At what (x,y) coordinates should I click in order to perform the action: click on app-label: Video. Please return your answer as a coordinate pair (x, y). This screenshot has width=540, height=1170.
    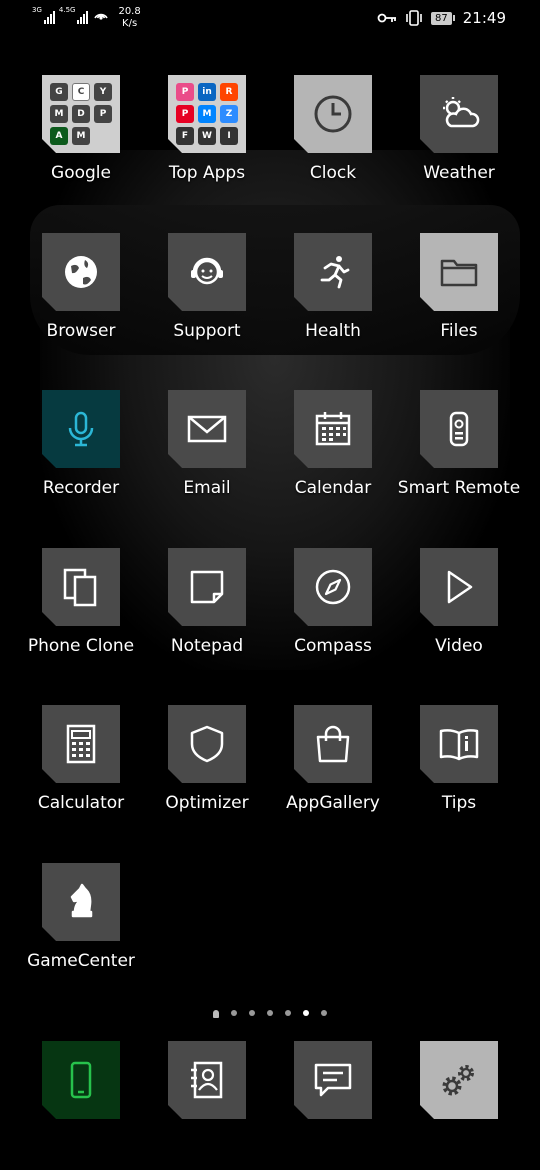
    Looking at the image, I should click on (459, 646).